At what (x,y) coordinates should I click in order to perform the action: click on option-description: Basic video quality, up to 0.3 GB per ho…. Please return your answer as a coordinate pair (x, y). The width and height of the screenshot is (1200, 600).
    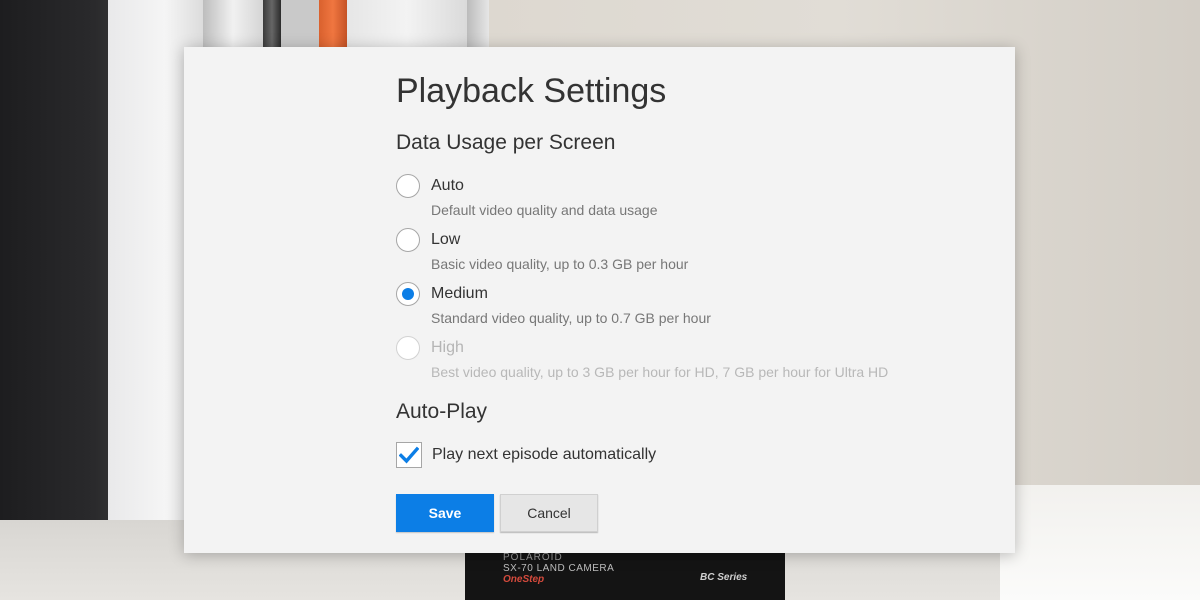
    Looking at the image, I should click on (560, 264).